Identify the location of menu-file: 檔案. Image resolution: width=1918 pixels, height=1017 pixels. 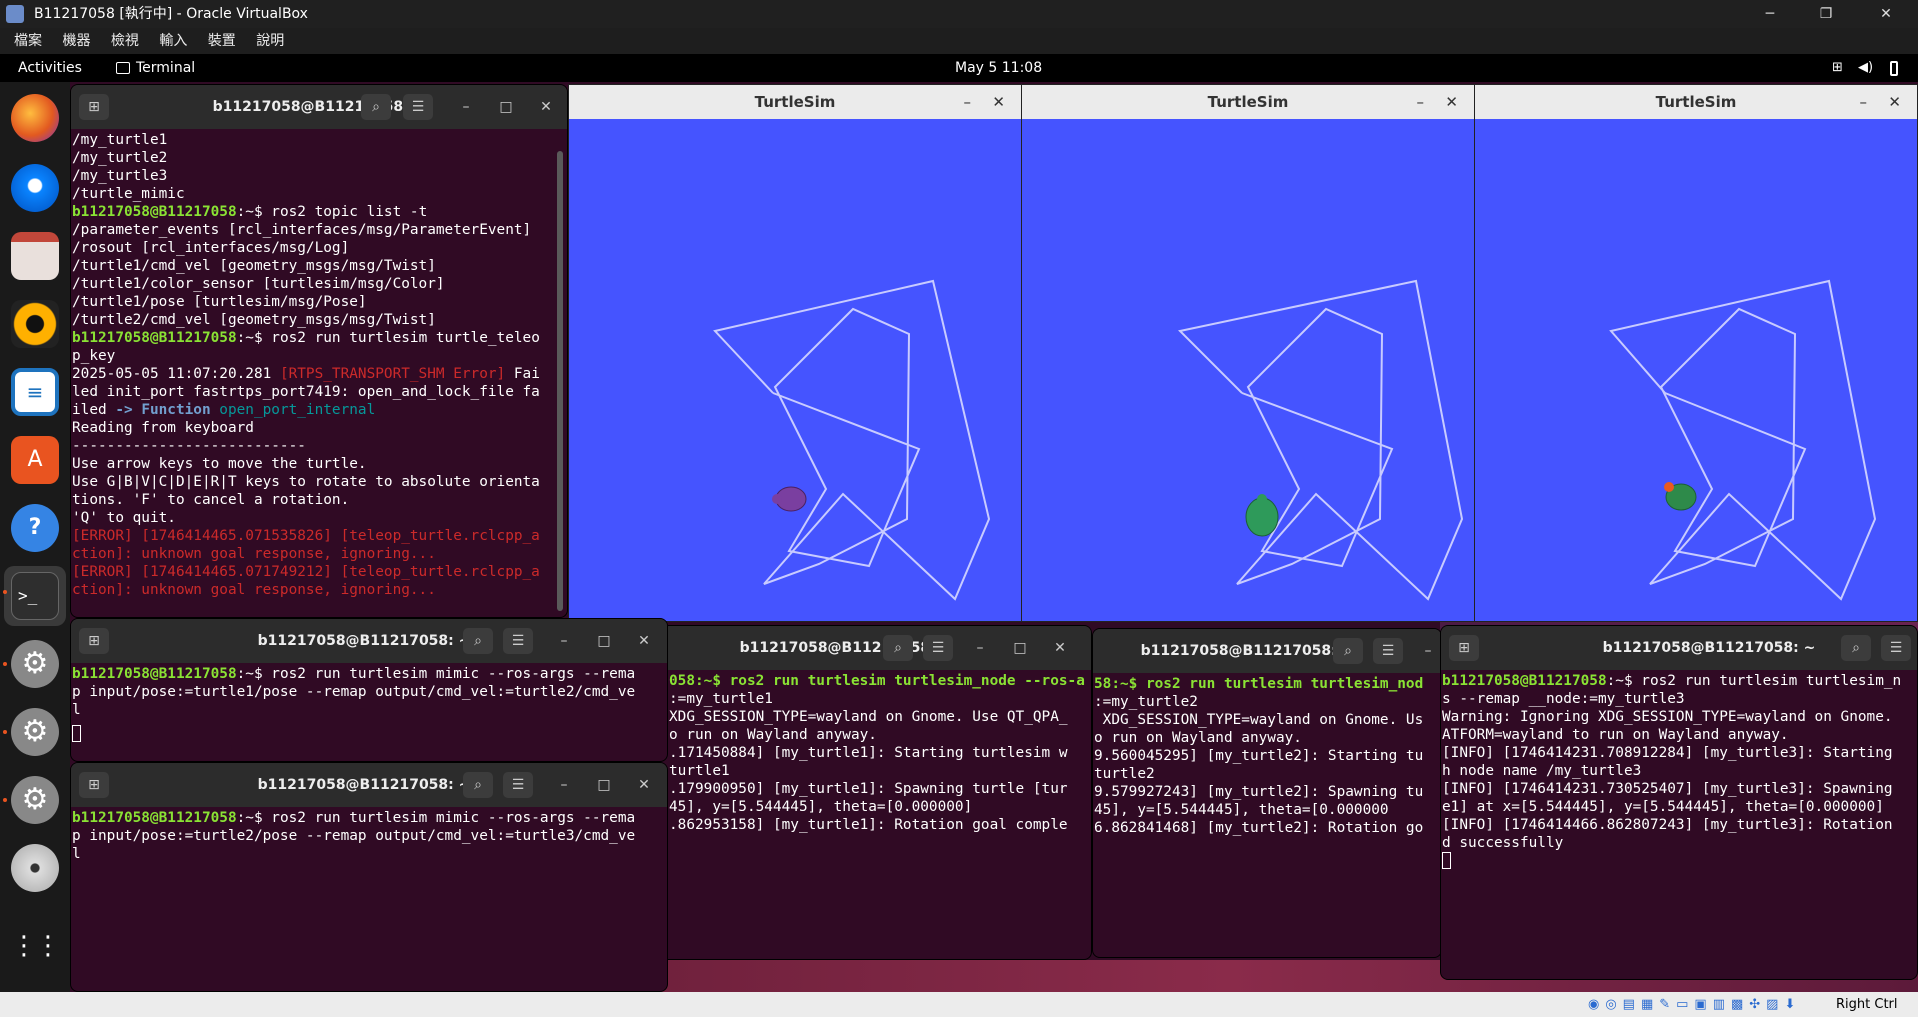
(28, 41).